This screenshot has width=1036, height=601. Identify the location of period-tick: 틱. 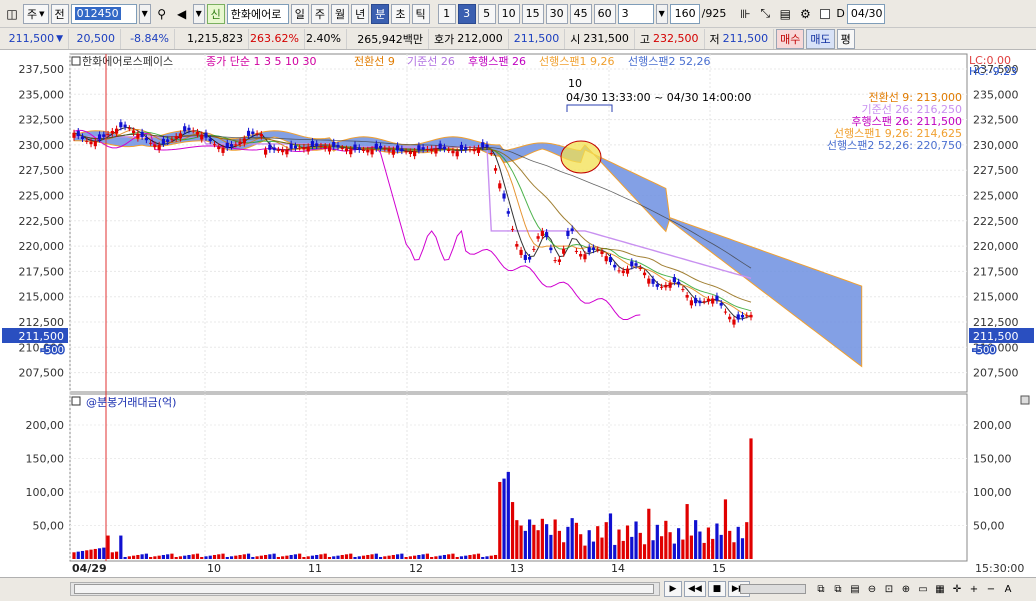
(420, 13).